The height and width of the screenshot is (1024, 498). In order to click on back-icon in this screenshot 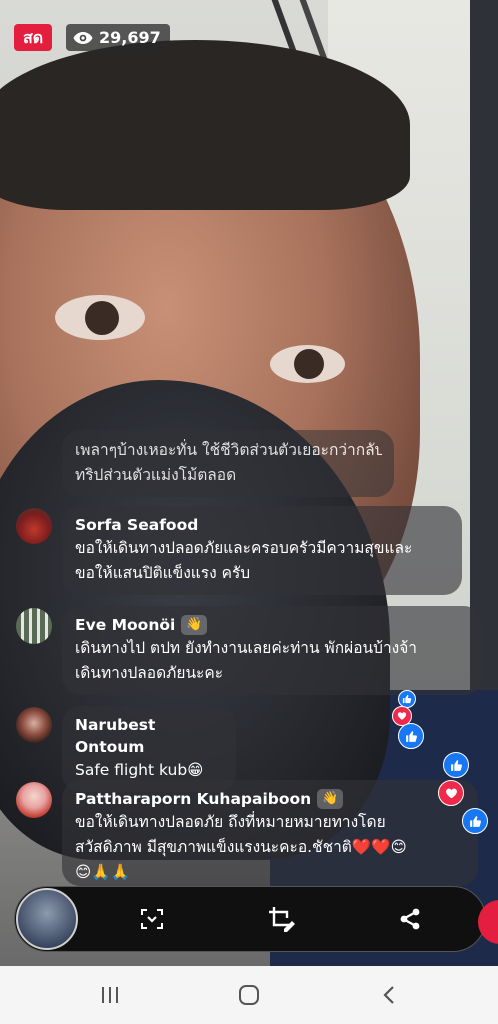, I will do `click(389, 995)`.